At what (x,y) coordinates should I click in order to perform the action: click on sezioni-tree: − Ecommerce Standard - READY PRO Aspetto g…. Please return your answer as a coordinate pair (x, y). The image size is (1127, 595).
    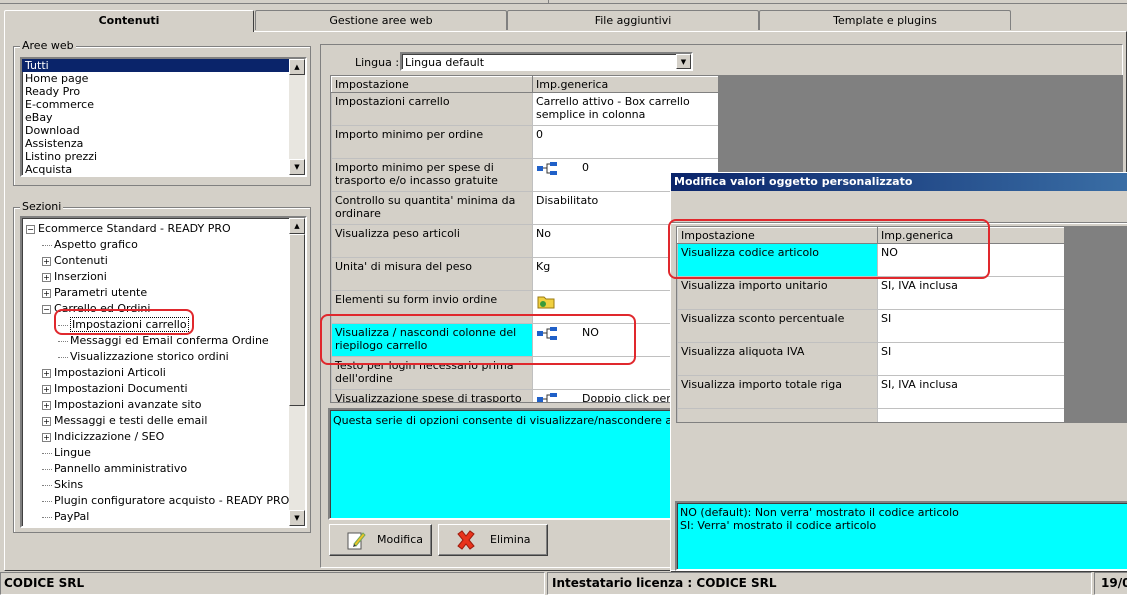
    Looking at the image, I should click on (163, 372).